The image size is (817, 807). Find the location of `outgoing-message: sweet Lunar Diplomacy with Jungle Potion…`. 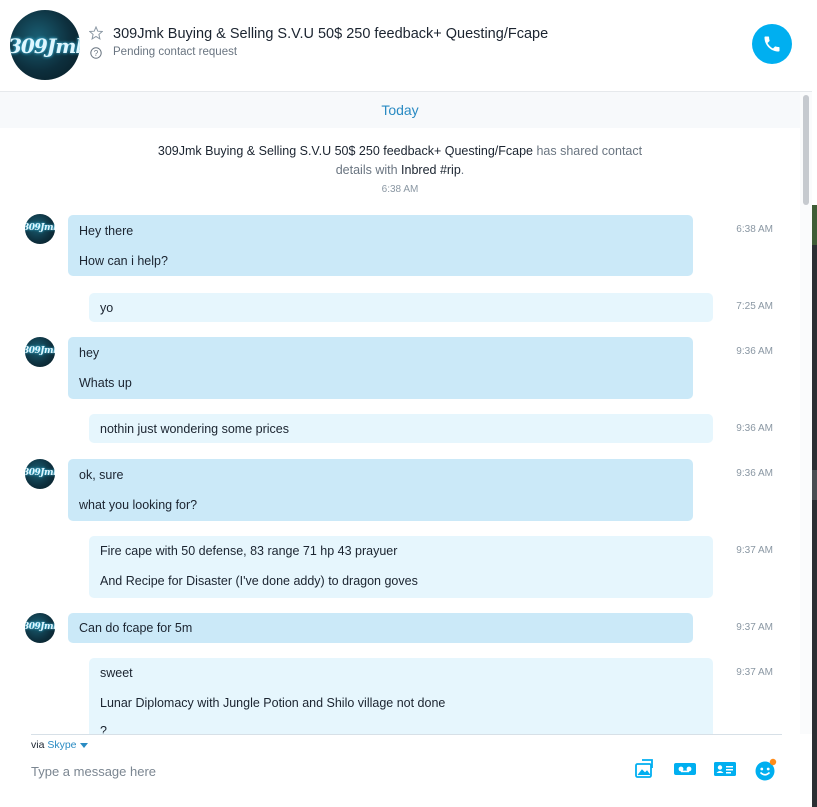

outgoing-message: sweet Lunar Diplomacy with Jungle Potion… is located at coordinates (401, 696).